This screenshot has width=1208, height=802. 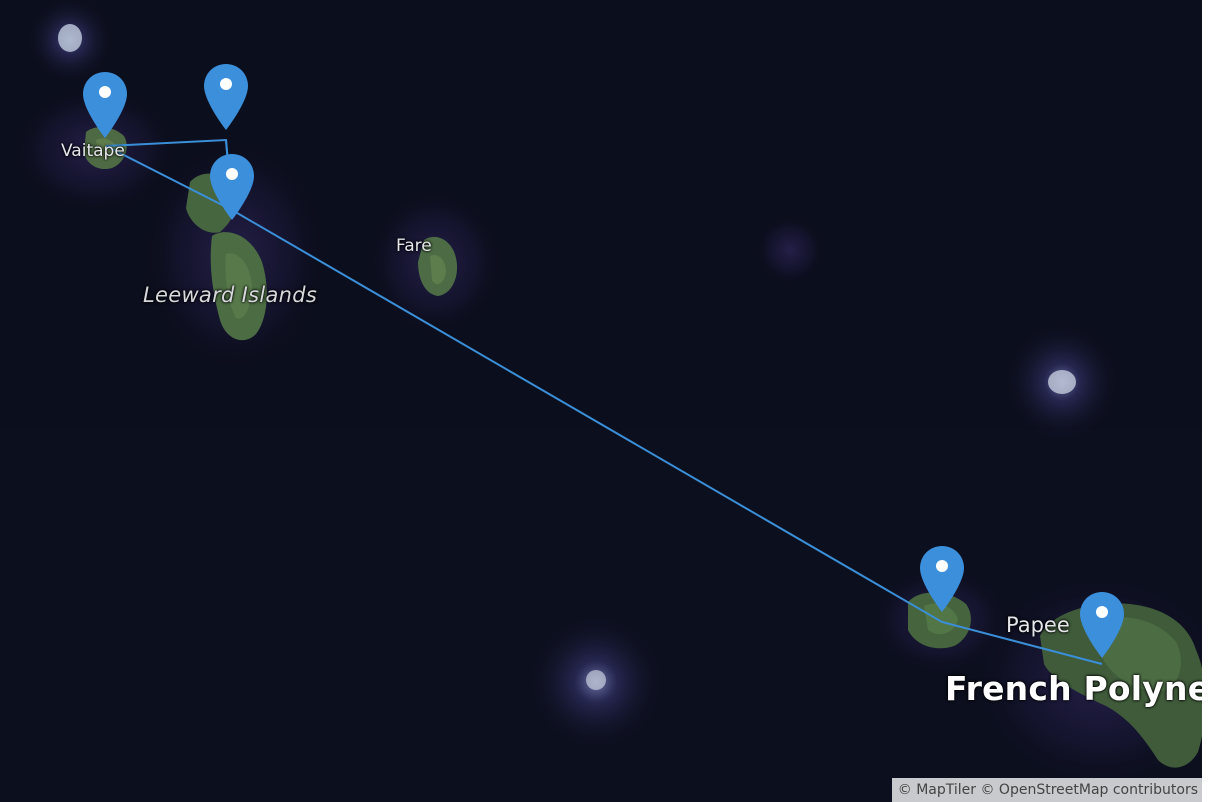 What do you see at coordinates (937, 790) in the screenshot?
I see `maptiler-attribution-link: © MapTiler` at bounding box center [937, 790].